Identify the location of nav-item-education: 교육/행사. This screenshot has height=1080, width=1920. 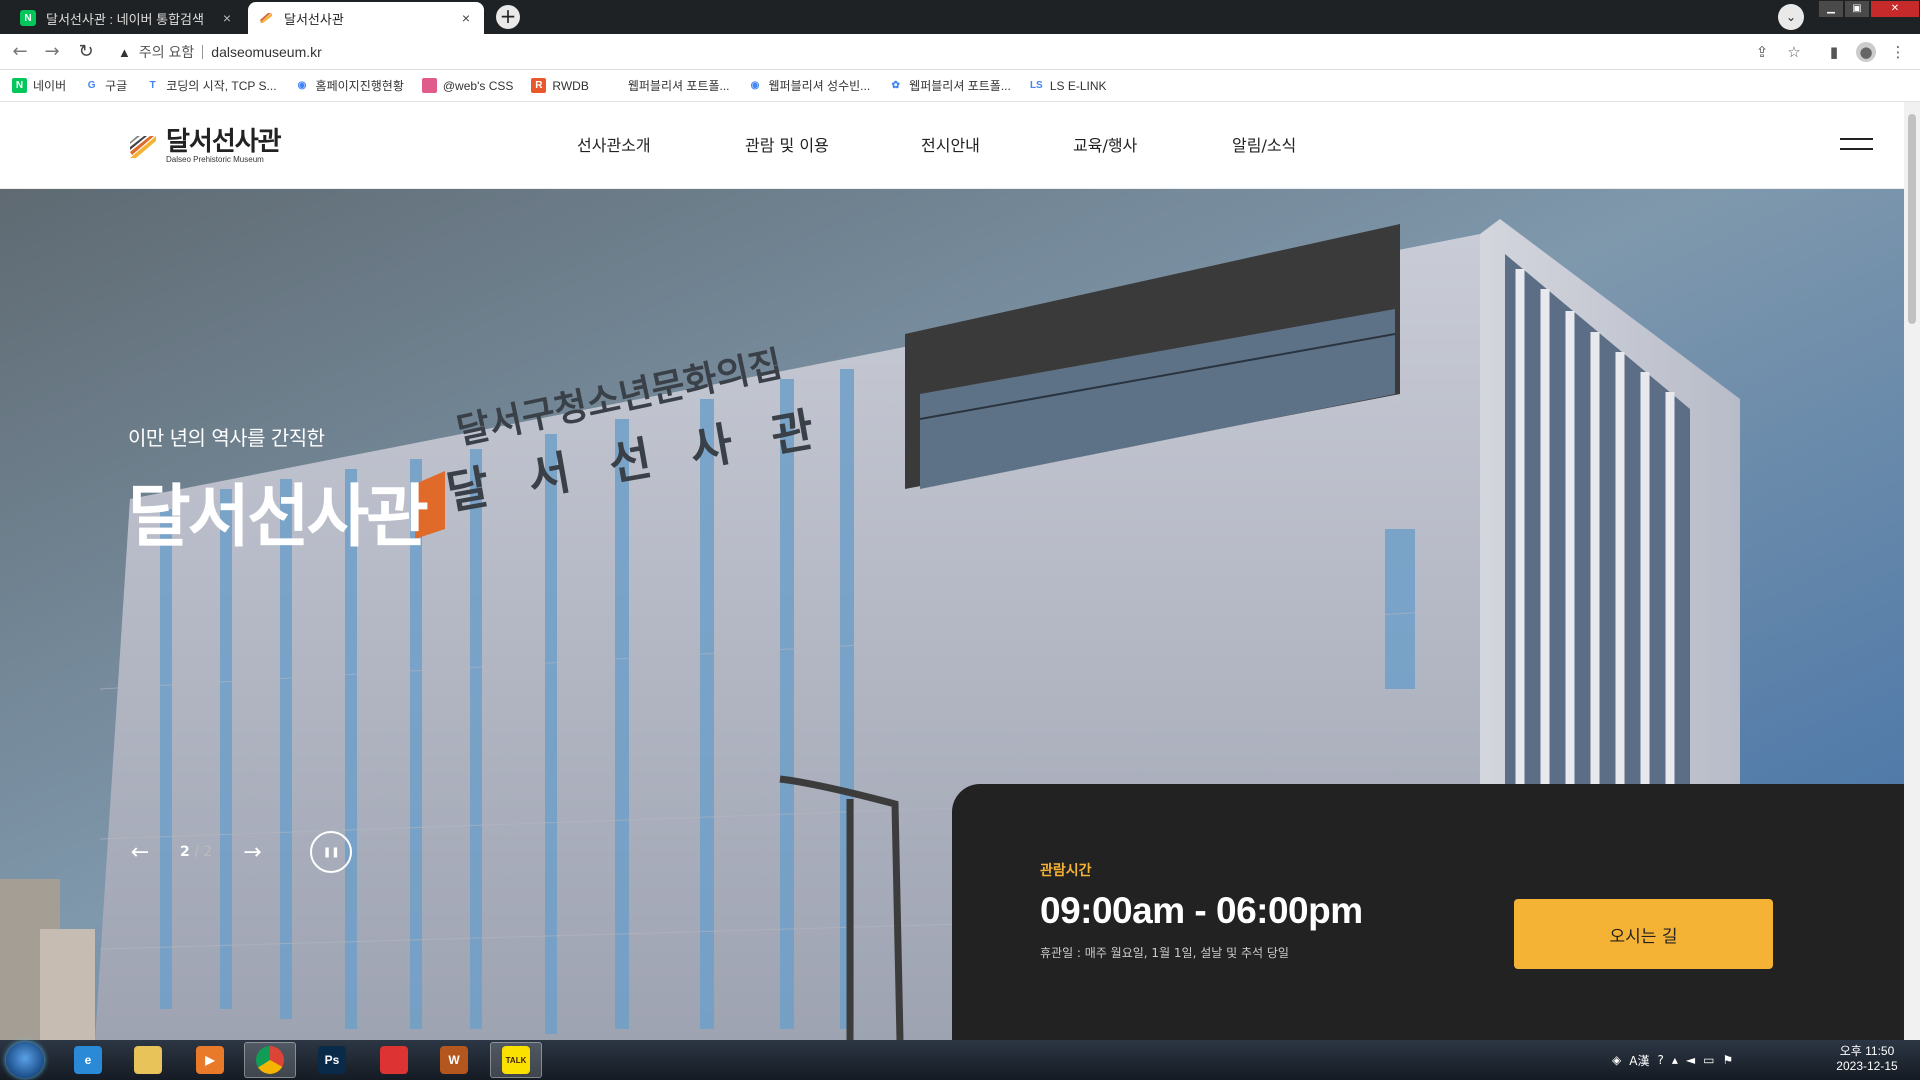
(1152, 144).